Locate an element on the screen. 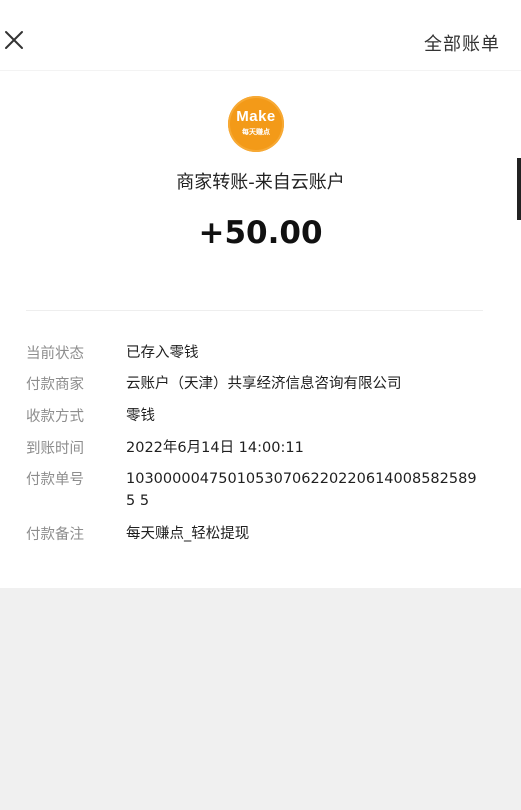  divider is located at coordinates (254, 310).